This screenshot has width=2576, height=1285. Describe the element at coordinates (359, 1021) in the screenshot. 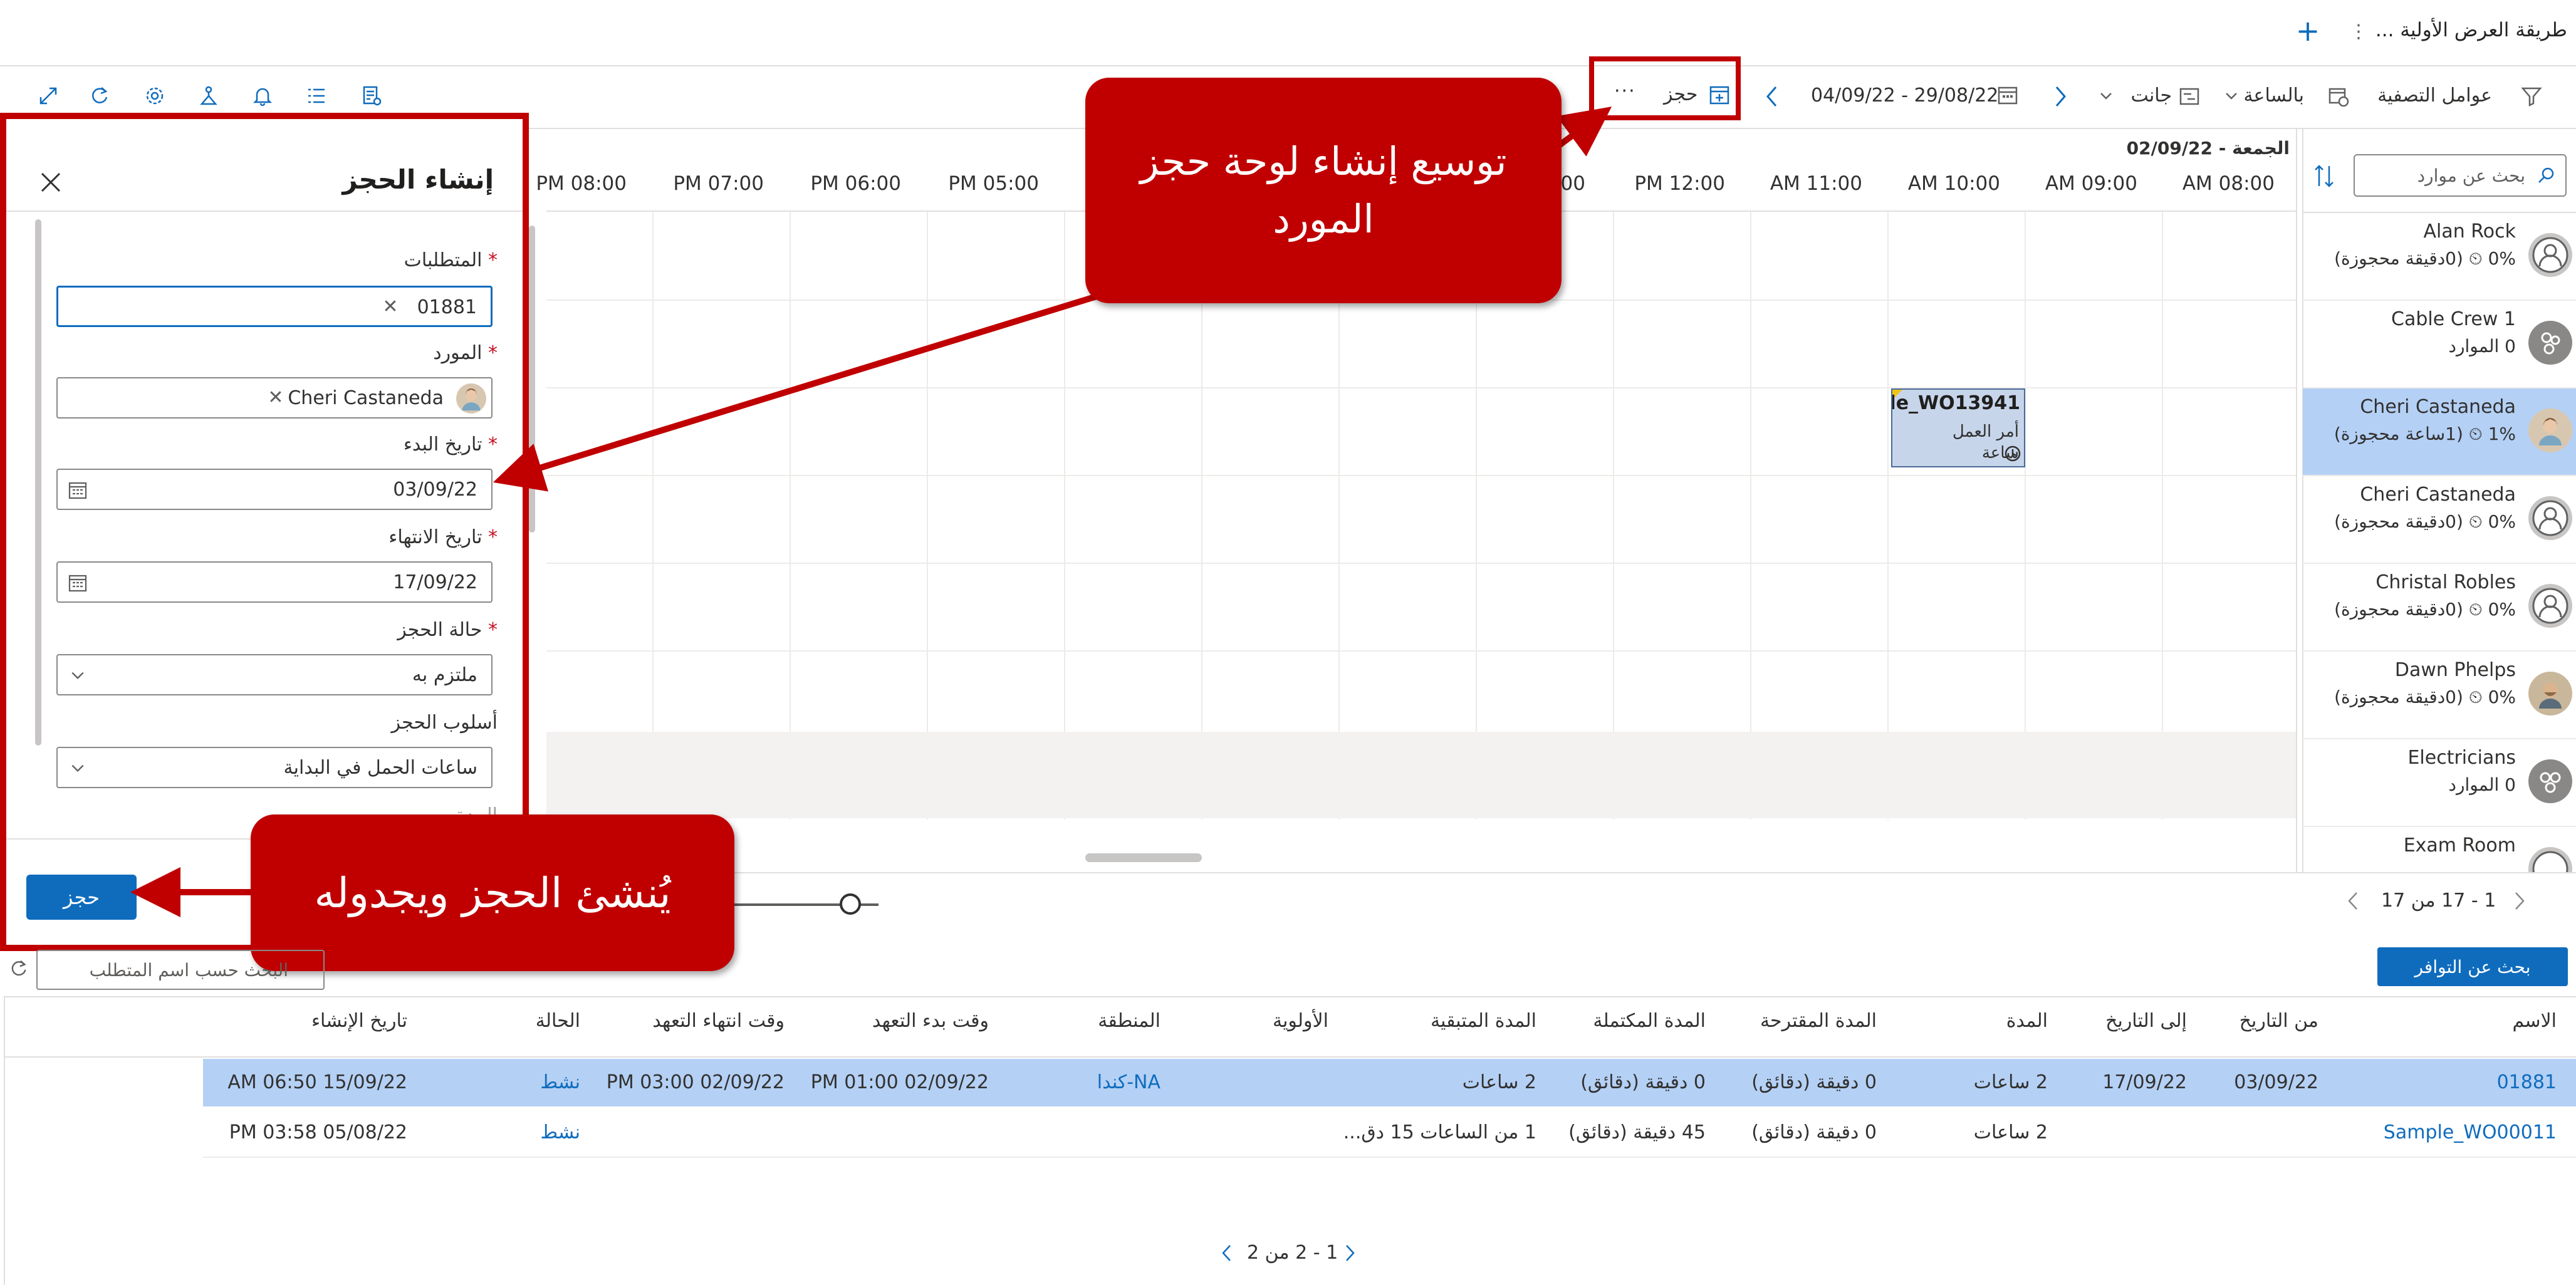

I see `column-header: تاريخ الإنشاء` at that location.